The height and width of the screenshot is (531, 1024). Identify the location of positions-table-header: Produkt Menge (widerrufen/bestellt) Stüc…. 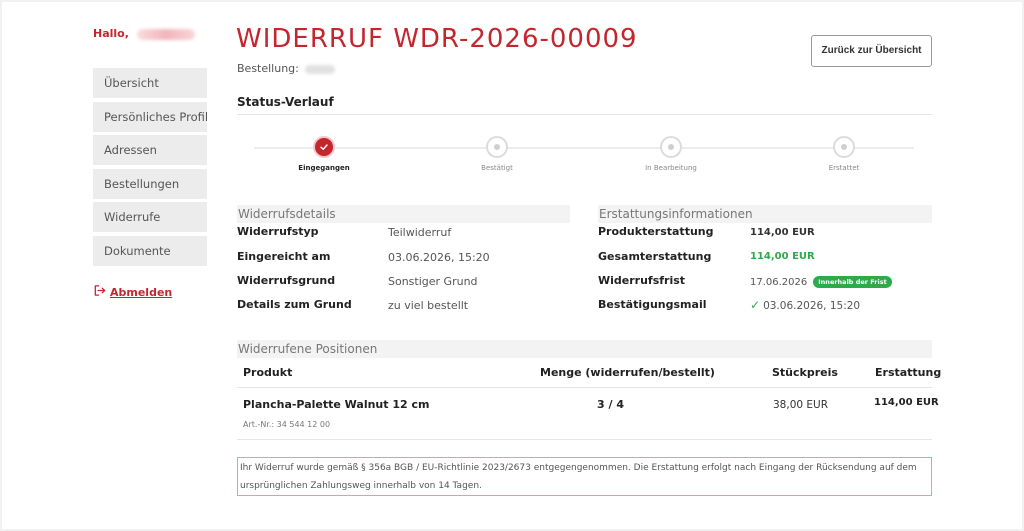
(589, 374).